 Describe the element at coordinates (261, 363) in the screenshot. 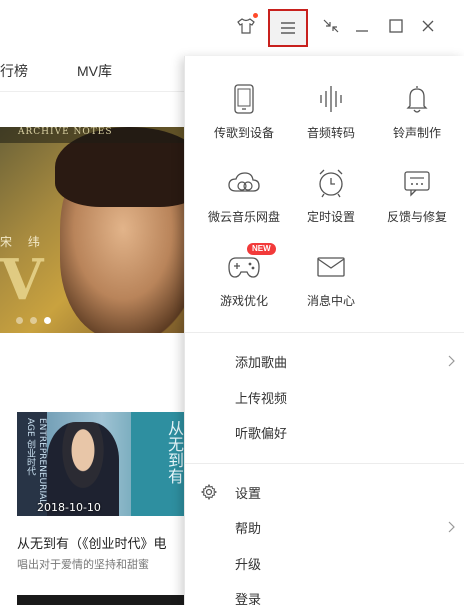

I see `menu-item-label: 添加歌曲` at that location.